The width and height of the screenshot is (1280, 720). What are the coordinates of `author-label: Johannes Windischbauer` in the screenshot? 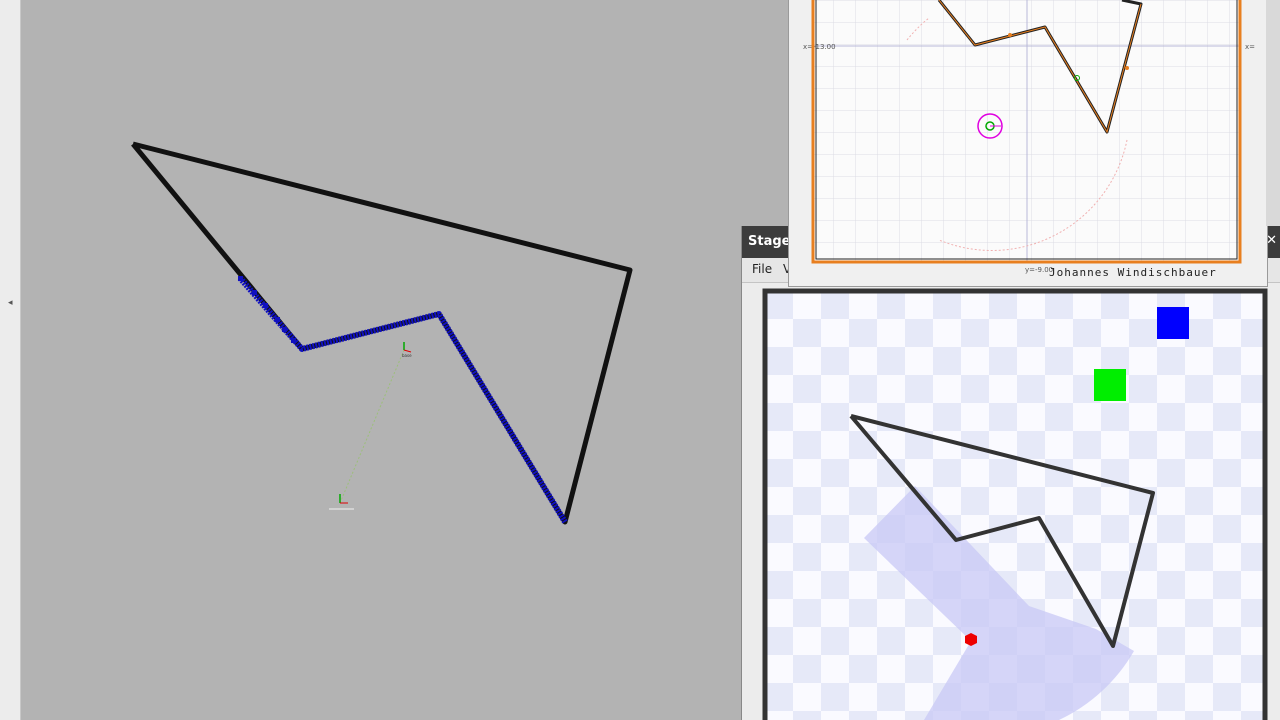 It's located at (1133, 272).